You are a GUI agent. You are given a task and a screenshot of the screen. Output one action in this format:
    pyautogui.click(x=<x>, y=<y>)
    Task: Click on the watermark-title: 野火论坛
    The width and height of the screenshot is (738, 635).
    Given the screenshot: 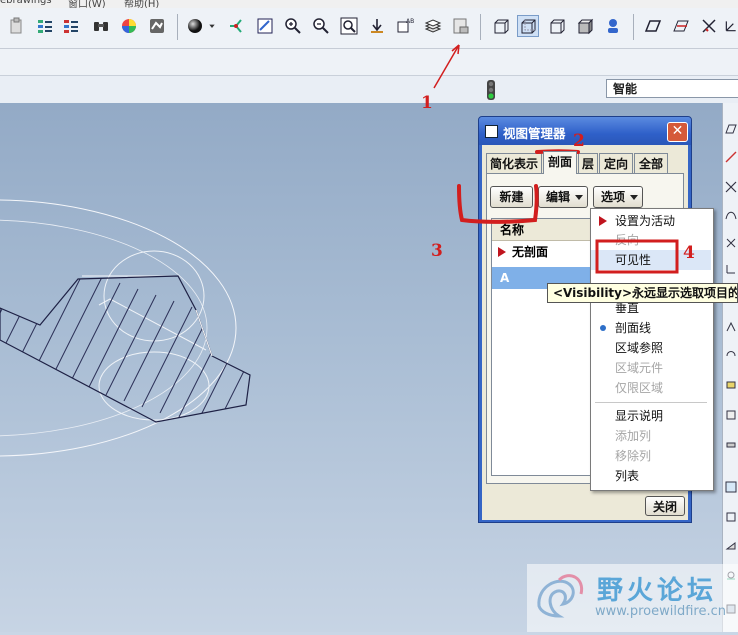 What is the action you would take?
    pyautogui.click(x=657, y=591)
    